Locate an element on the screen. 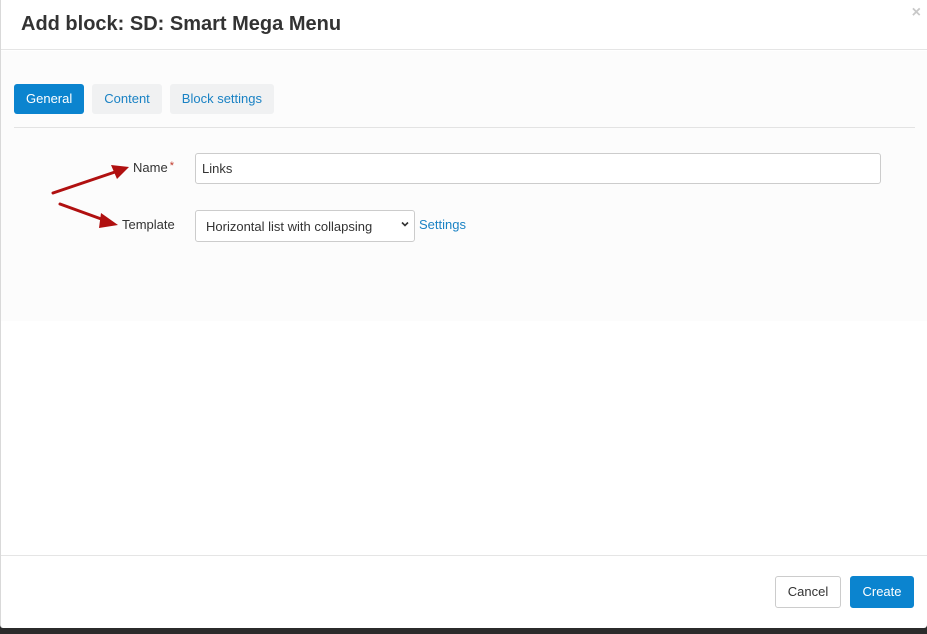  annotation-arrows is located at coordinates (90, 196).